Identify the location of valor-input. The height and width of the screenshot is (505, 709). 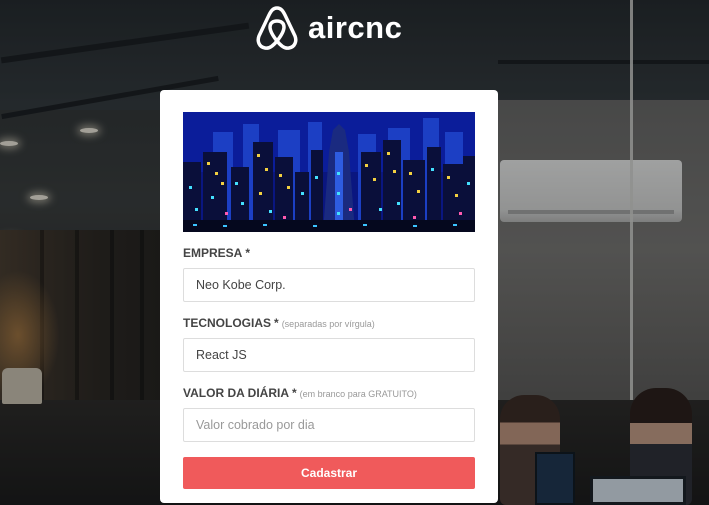
(329, 425).